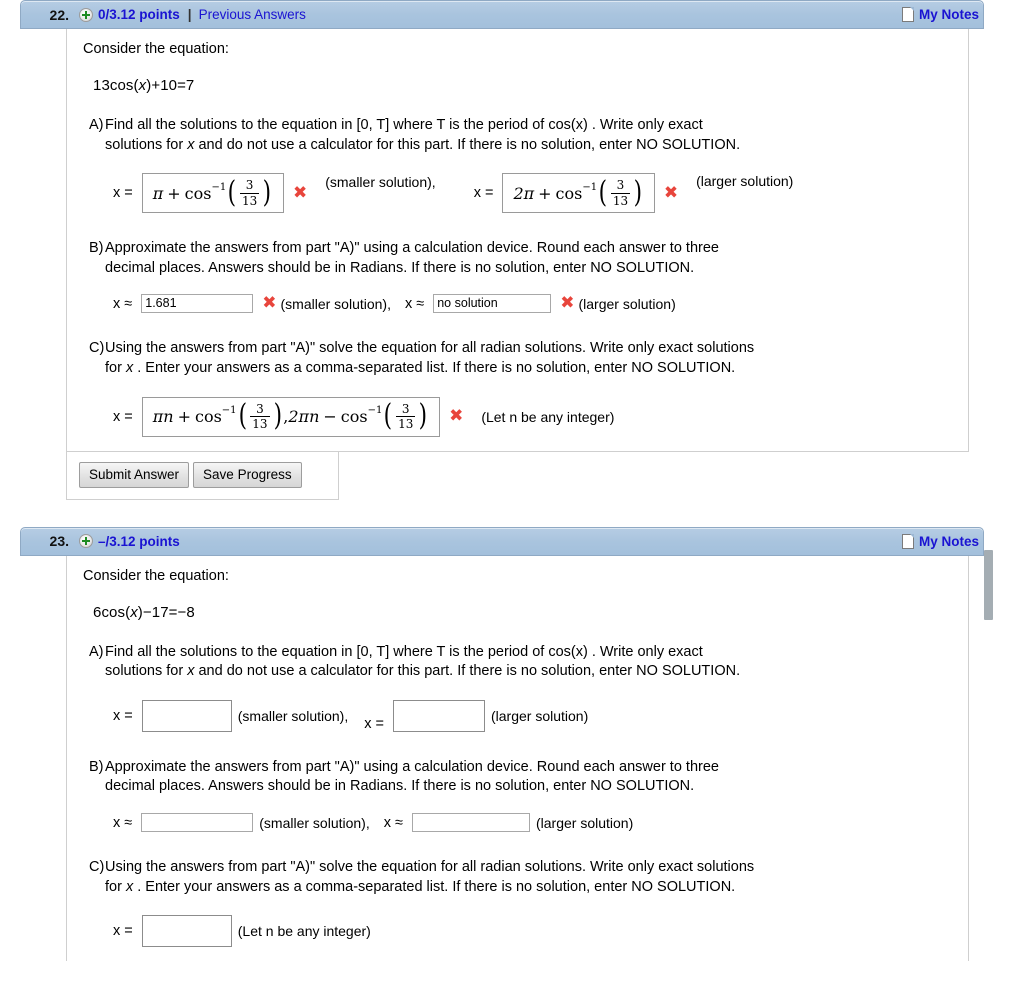 The image size is (1024, 1008). What do you see at coordinates (578, 193) in the screenshot?
I see `answer-a2-mathbox-22: 2π + cos −1 ( 3 13 )` at bounding box center [578, 193].